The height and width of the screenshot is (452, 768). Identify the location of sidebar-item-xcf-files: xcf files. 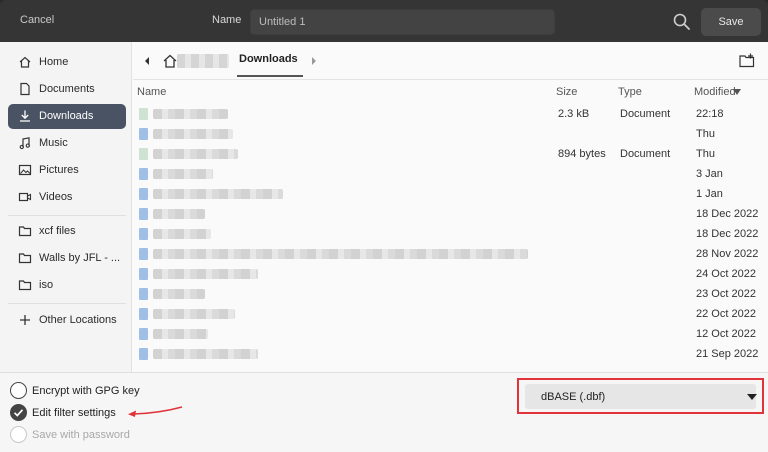
(67, 231).